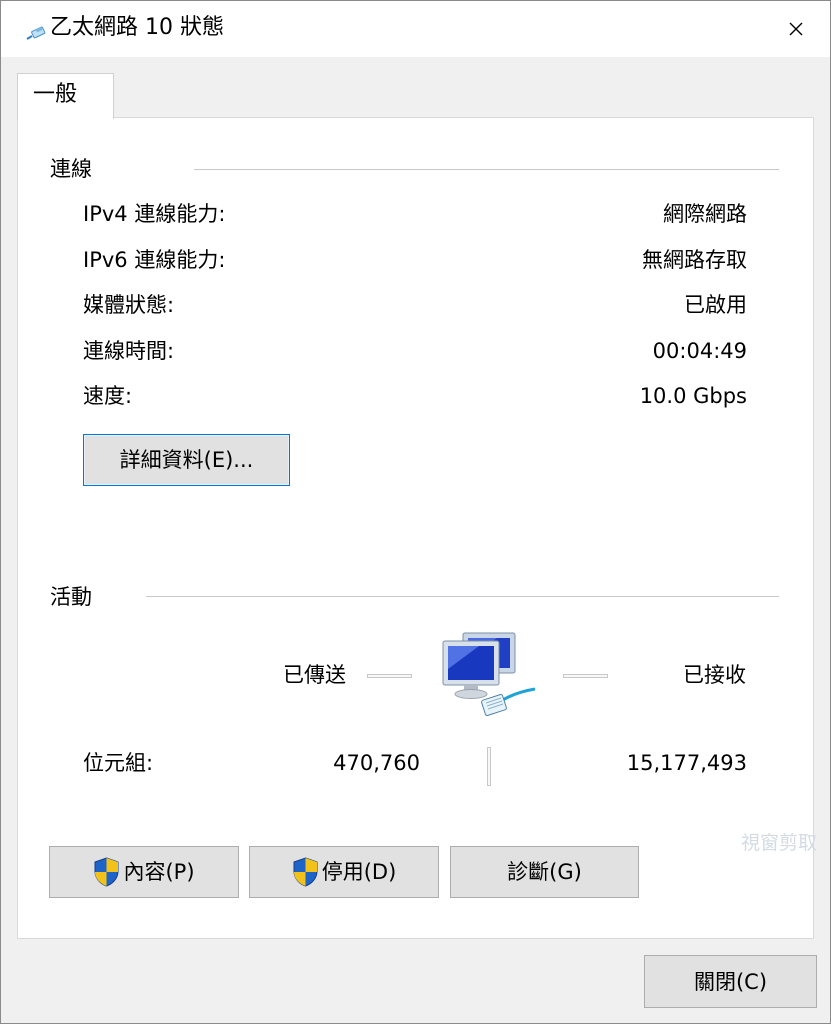 The image size is (831, 1024). I want to click on bytes-received-value: 15,177,493, so click(686, 763).